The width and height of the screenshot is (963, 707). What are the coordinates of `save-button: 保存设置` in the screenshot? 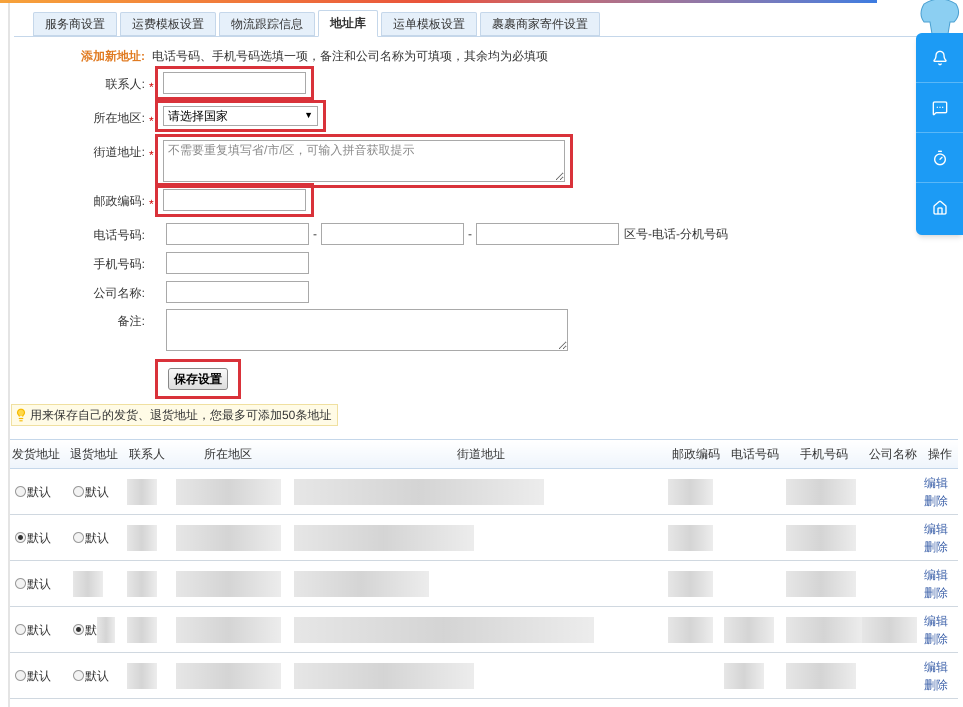 It's located at (198, 379).